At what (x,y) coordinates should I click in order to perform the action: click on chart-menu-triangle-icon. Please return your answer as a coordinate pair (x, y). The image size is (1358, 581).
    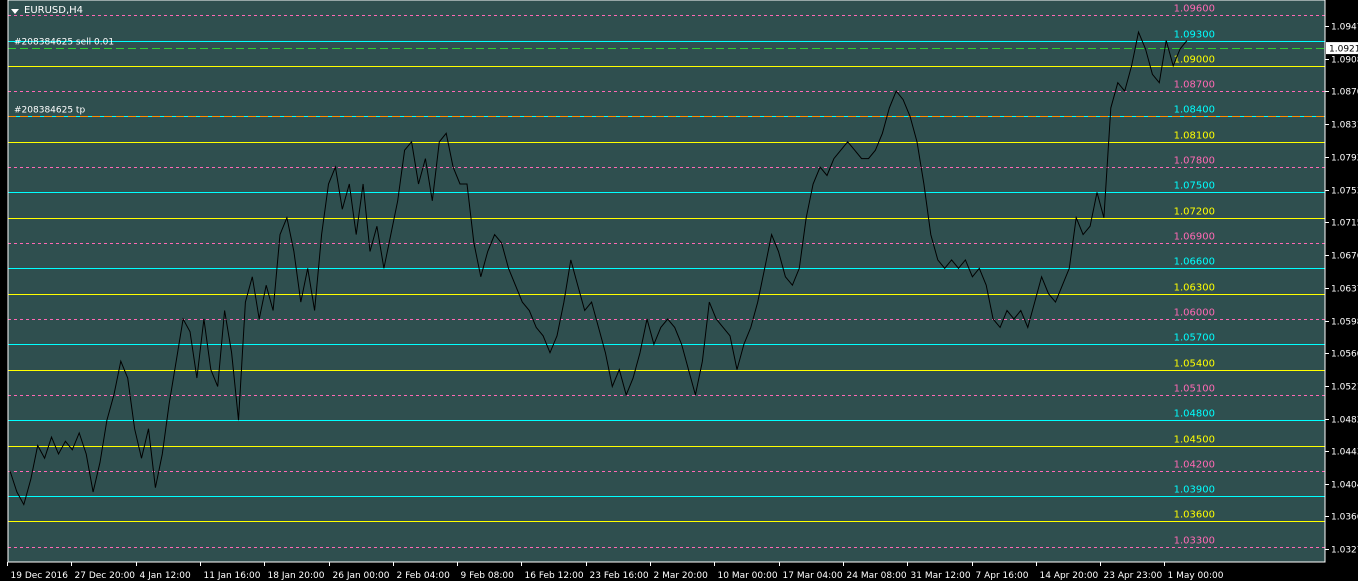
    Looking at the image, I should click on (15, 11).